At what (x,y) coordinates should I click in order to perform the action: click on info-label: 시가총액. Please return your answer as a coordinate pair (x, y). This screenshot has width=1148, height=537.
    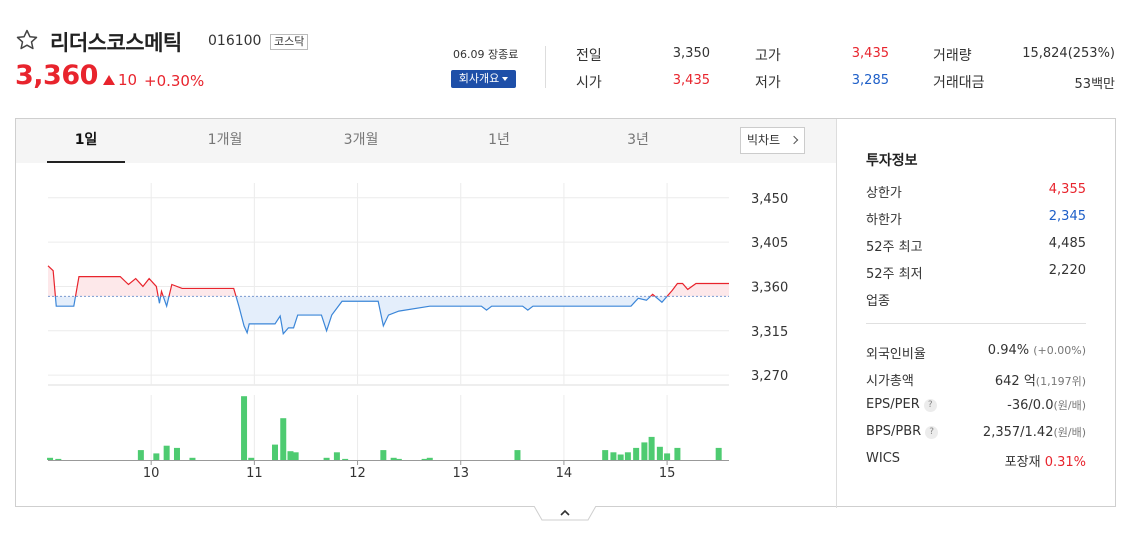
    Looking at the image, I should click on (890, 381).